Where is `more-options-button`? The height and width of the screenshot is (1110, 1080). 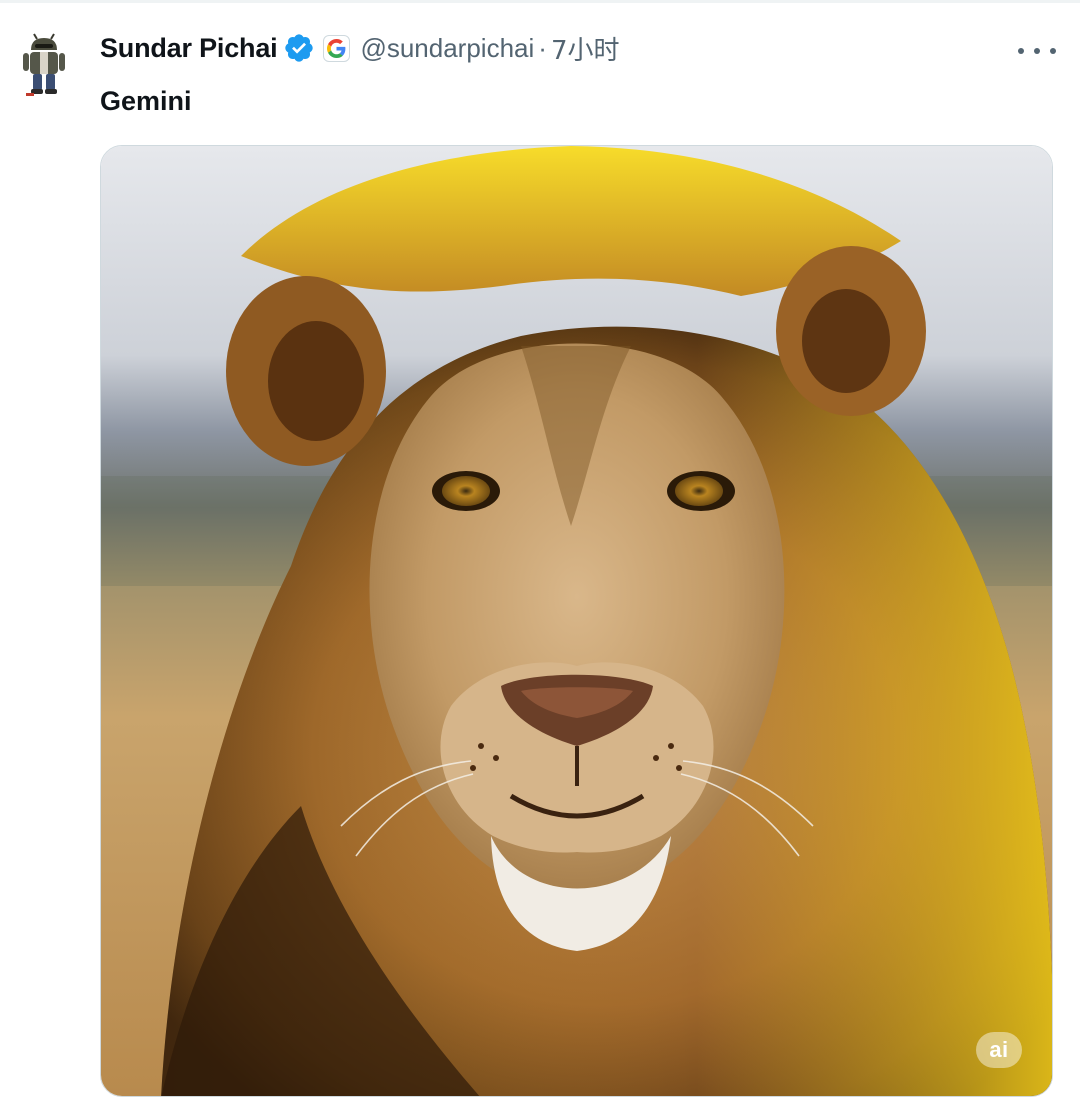 more-options-button is located at coordinates (1037, 51).